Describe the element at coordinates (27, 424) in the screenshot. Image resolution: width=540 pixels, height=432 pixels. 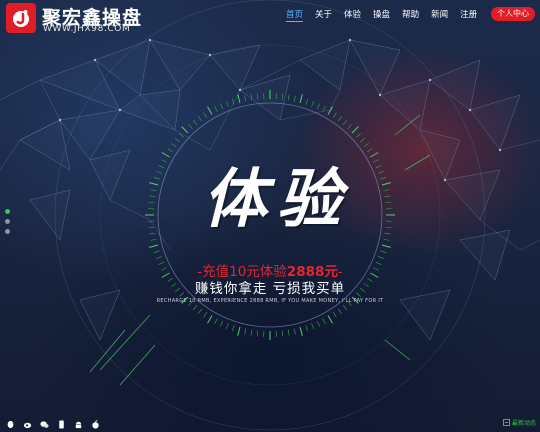
I see `weibo-icon` at that location.